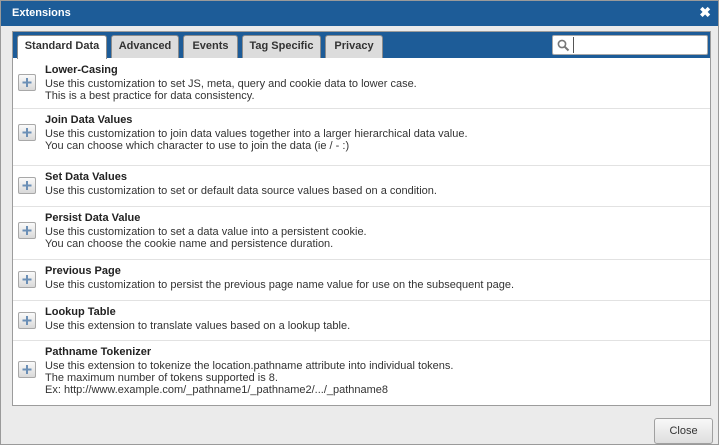 The height and width of the screenshot is (445, 719). Describe the element at coordinates (83, 271) in the screenshot. I see `extension-title: Previous Page` at that location.